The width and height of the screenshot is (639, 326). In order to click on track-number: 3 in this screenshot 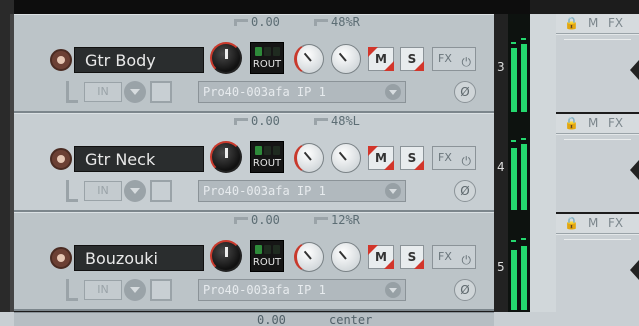, I will do `click(501, 67)`.